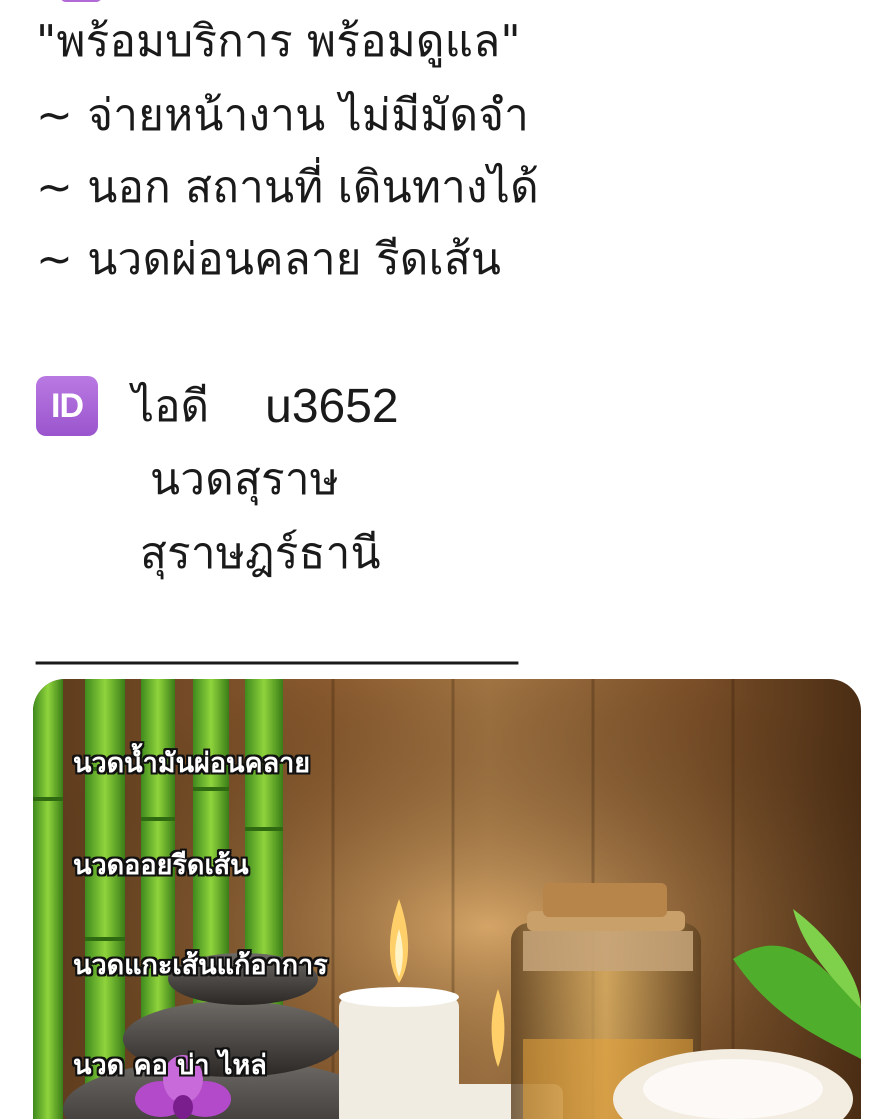 The image size is (894, 1119). I want to click on service-oil-massage: นวดน้ำมันผ่อนคลาย, so click(192, 763).